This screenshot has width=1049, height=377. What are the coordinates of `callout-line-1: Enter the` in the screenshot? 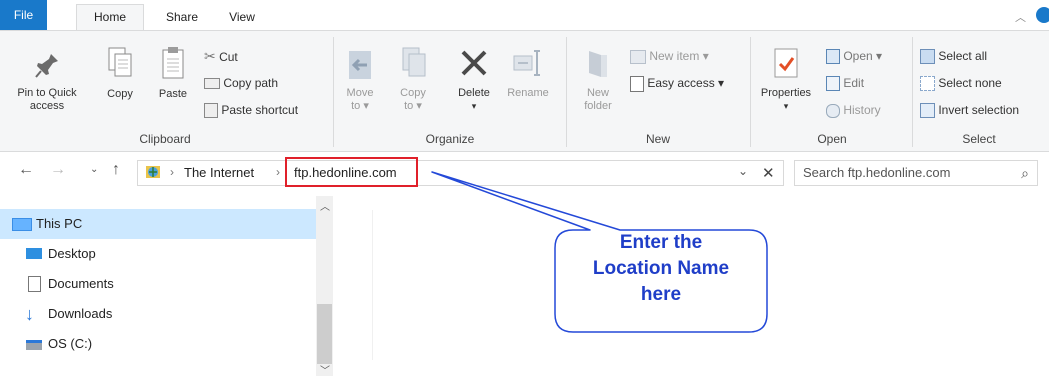 It's located at (661, 242).